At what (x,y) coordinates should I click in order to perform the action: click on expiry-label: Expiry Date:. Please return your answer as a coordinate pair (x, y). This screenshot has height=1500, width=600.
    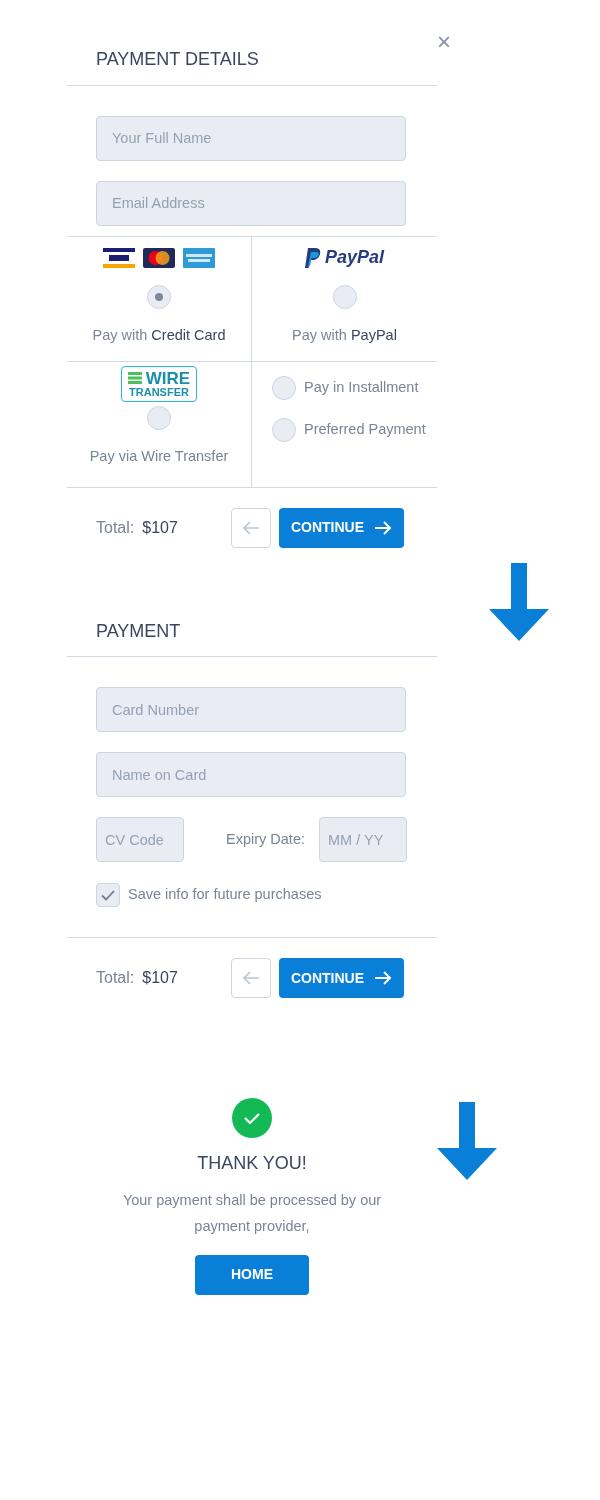
    Looking at the image, I should click on (265, 839).